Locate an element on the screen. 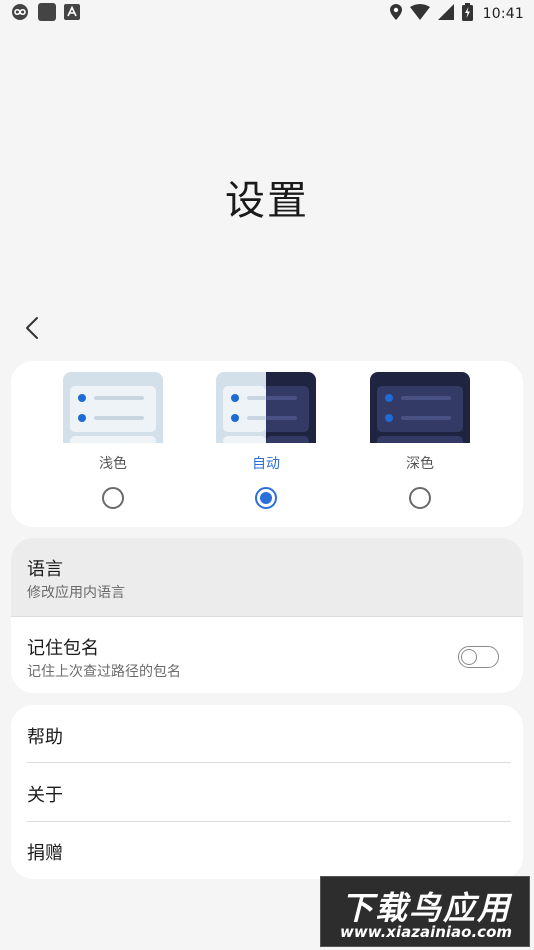 The width and height of the screenshot is (534, 950). status-left is located at coordinates (45, 14).